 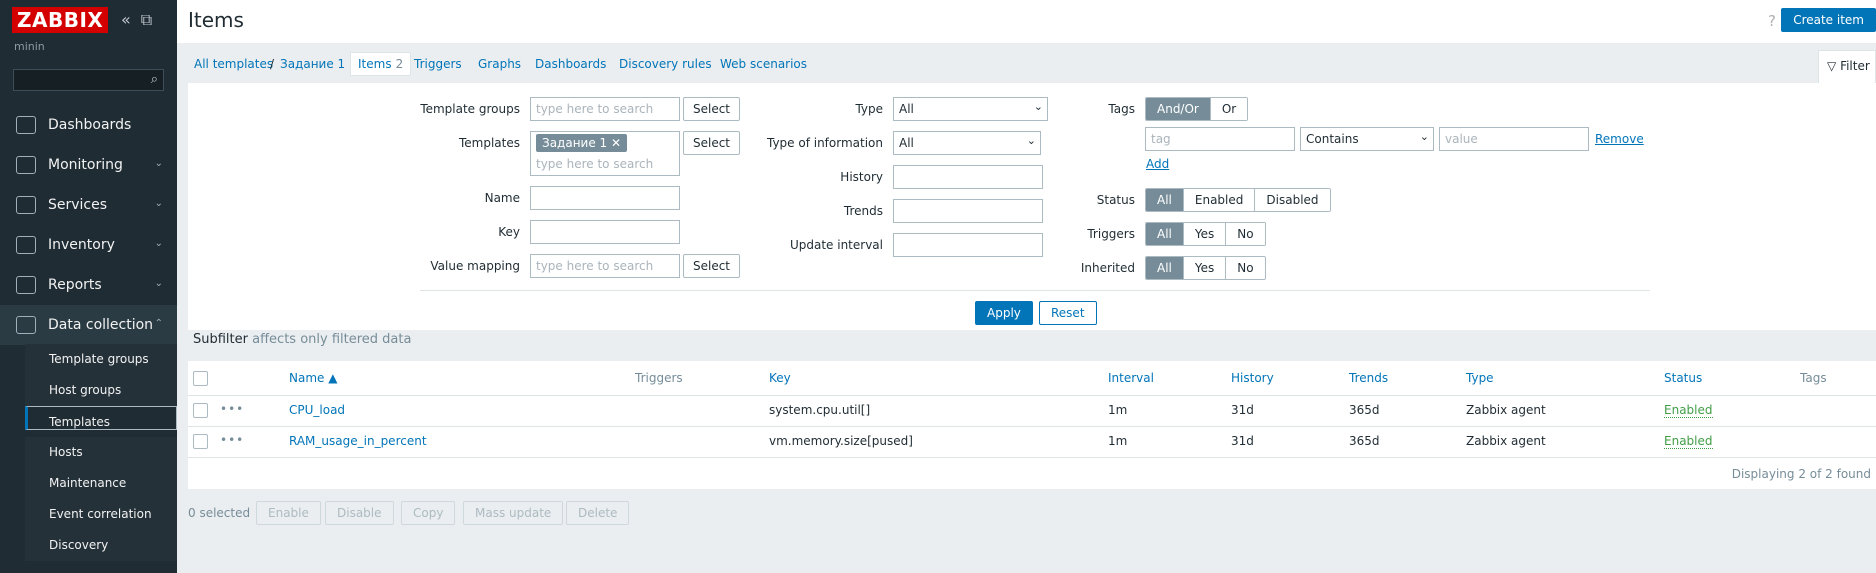 I want to click on nav-label: Services, so click(x=78, y=205).